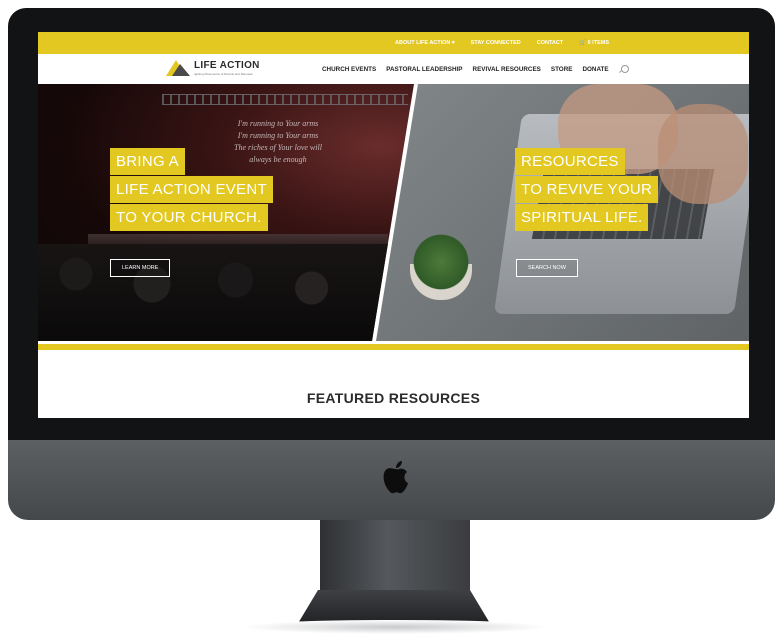 The width and height of the screenshot is (775, 634). Describe the element at coordinates (393, 398) in the screenshot. I see `featured-resources-heading: FEATURED RESOURCES` at that location.